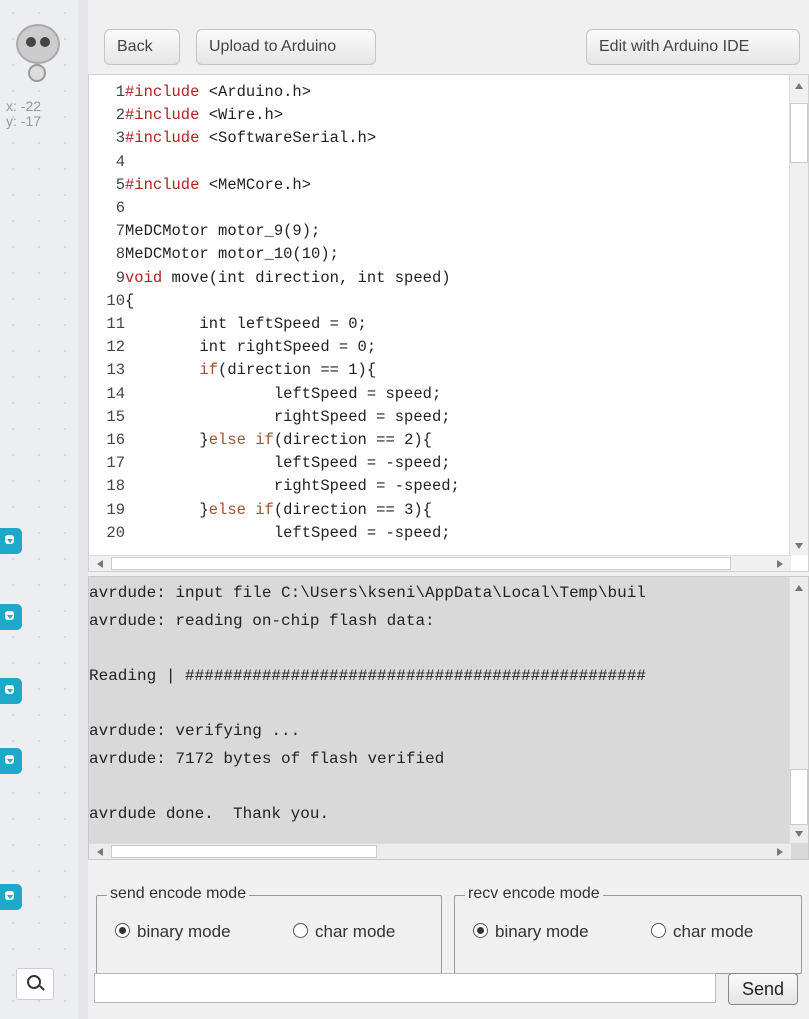 The height and width of the screenshot is (1019, 809). Describe the element at coordinates (352, 509) in the screenshot. I see `code-token: (direction == 3){` at that location.